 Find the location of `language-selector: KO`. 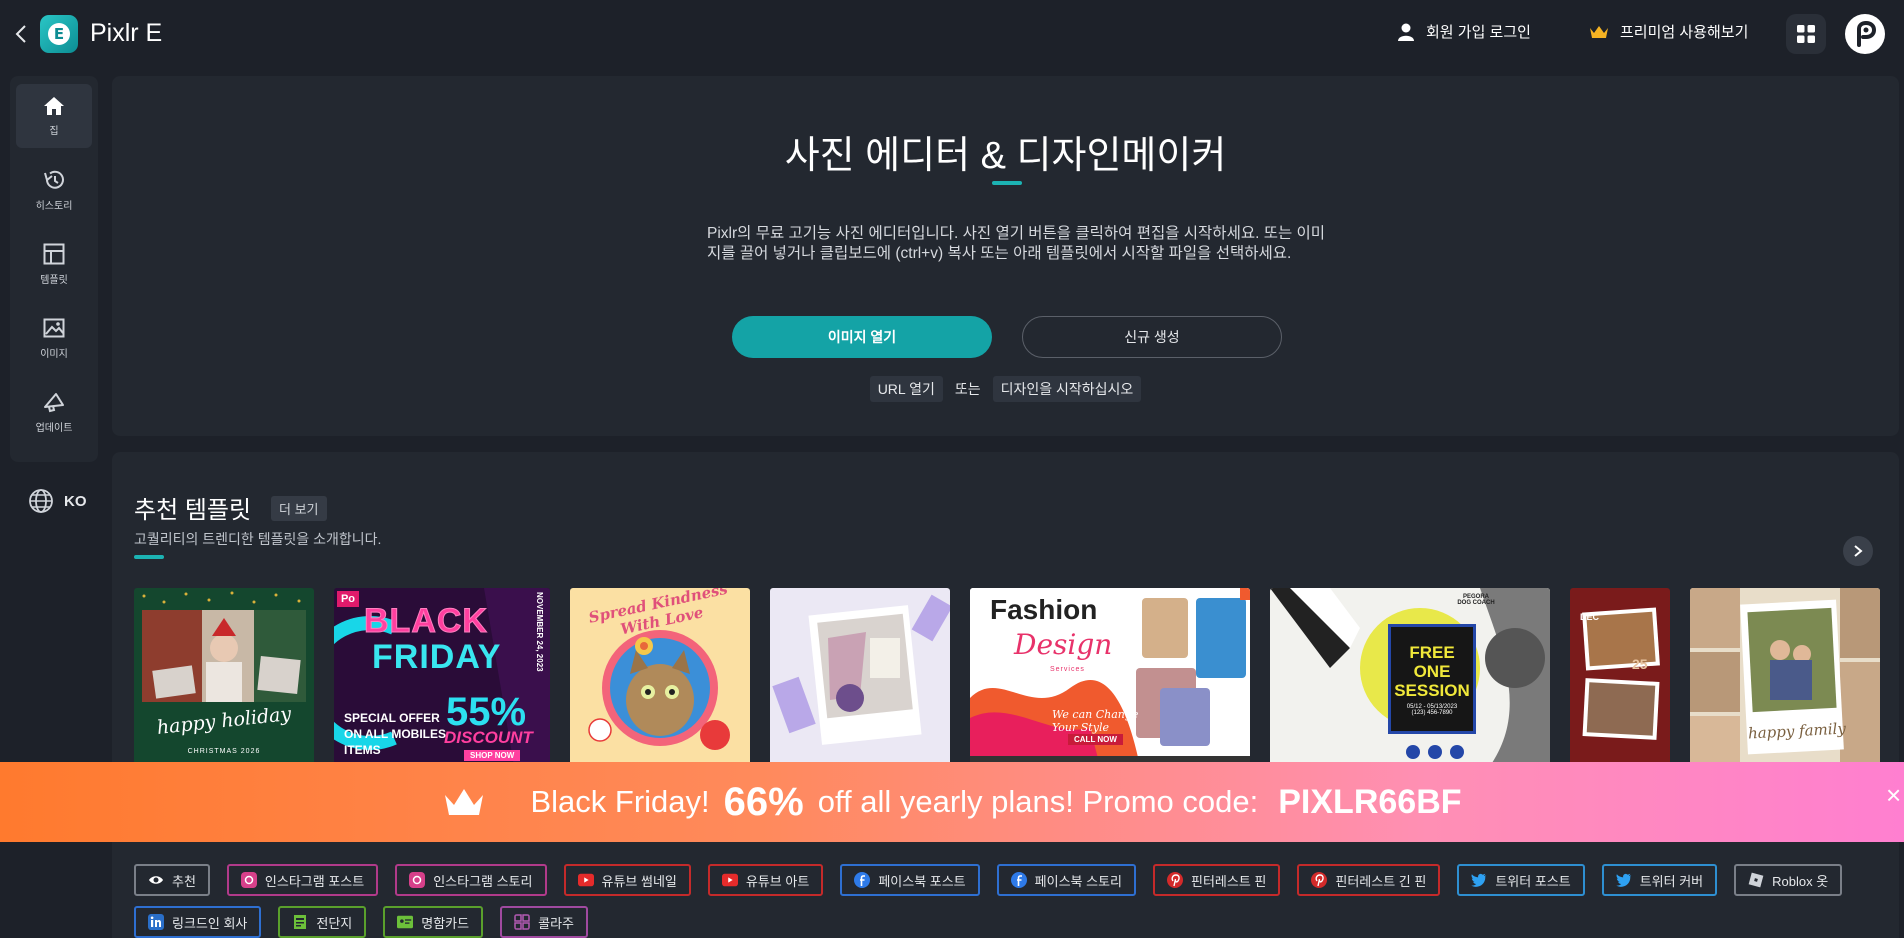

language-selector: KO is located at coordinates (57, 501).